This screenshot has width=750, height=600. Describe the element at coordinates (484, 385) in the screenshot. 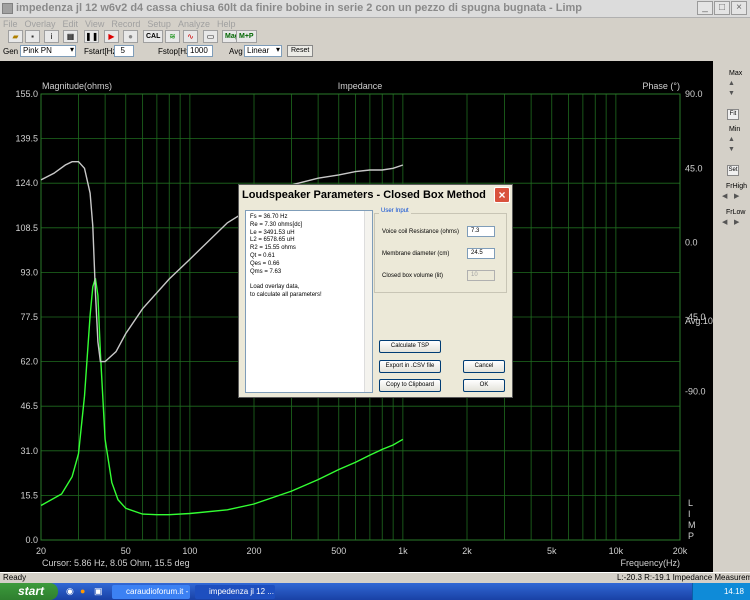

I see `ok-button: OK` at that location.